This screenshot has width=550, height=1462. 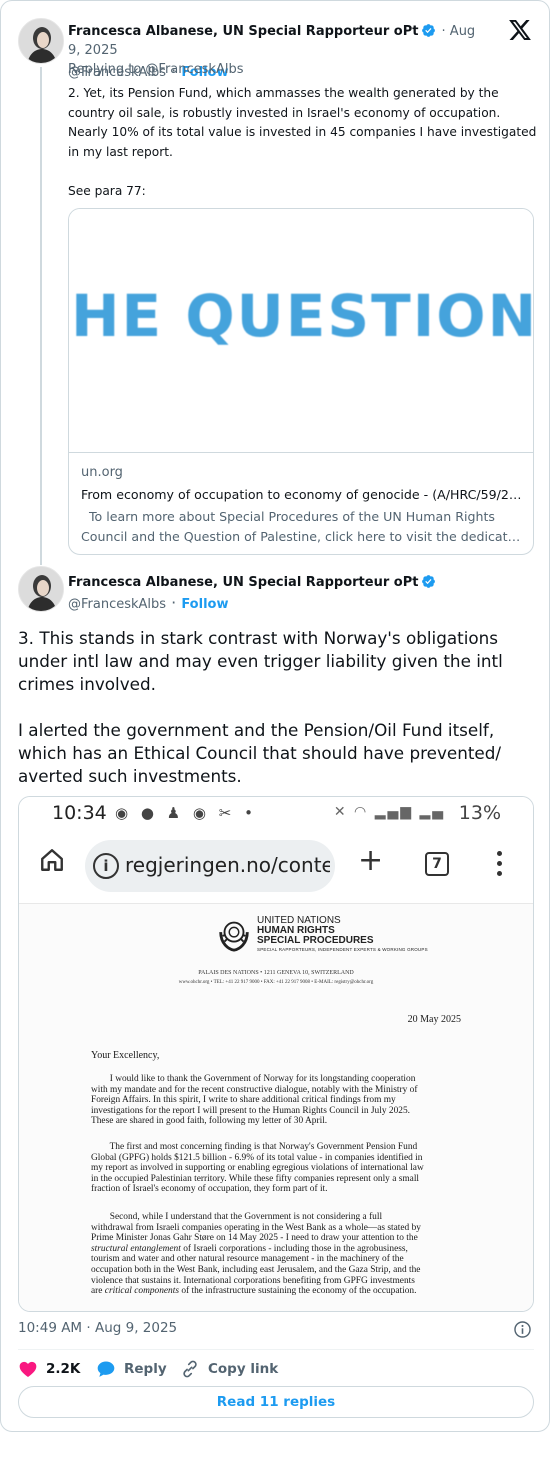 I want to click on like-button: 2.2K, so click(x=49, y=1369).